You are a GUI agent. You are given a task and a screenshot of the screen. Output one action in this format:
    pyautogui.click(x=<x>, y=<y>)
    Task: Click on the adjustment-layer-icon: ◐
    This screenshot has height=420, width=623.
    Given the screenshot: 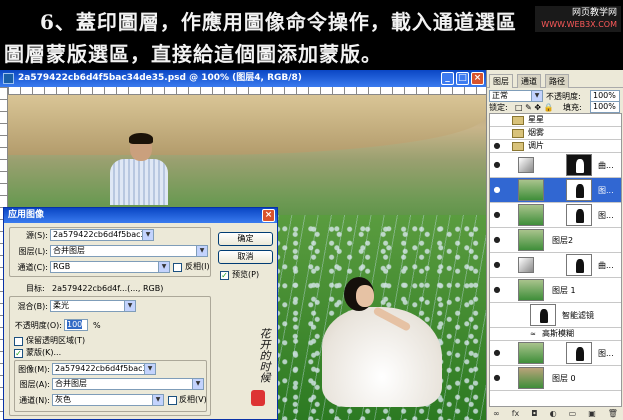 What is the action you would take?
    pyautogui.click(x=553, y=414)
    